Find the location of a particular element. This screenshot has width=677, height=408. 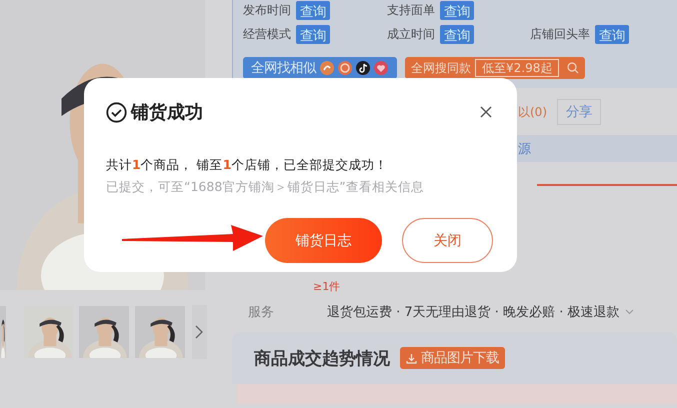

chevron-right-icon is located at coordinates (199, 332).